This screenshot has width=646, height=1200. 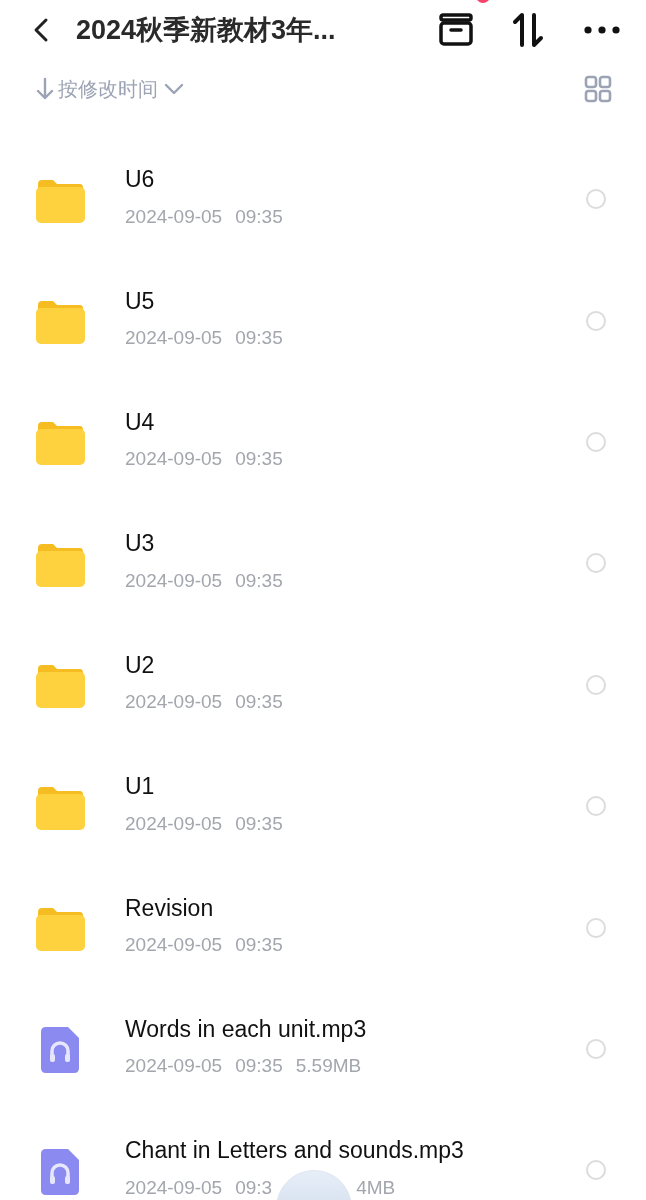 What do you see at coordinates (295, 1151) in the screenshot?
I see `file-name: Chant in Letters and sounds.mp3` at bounding box center [295, 1151].